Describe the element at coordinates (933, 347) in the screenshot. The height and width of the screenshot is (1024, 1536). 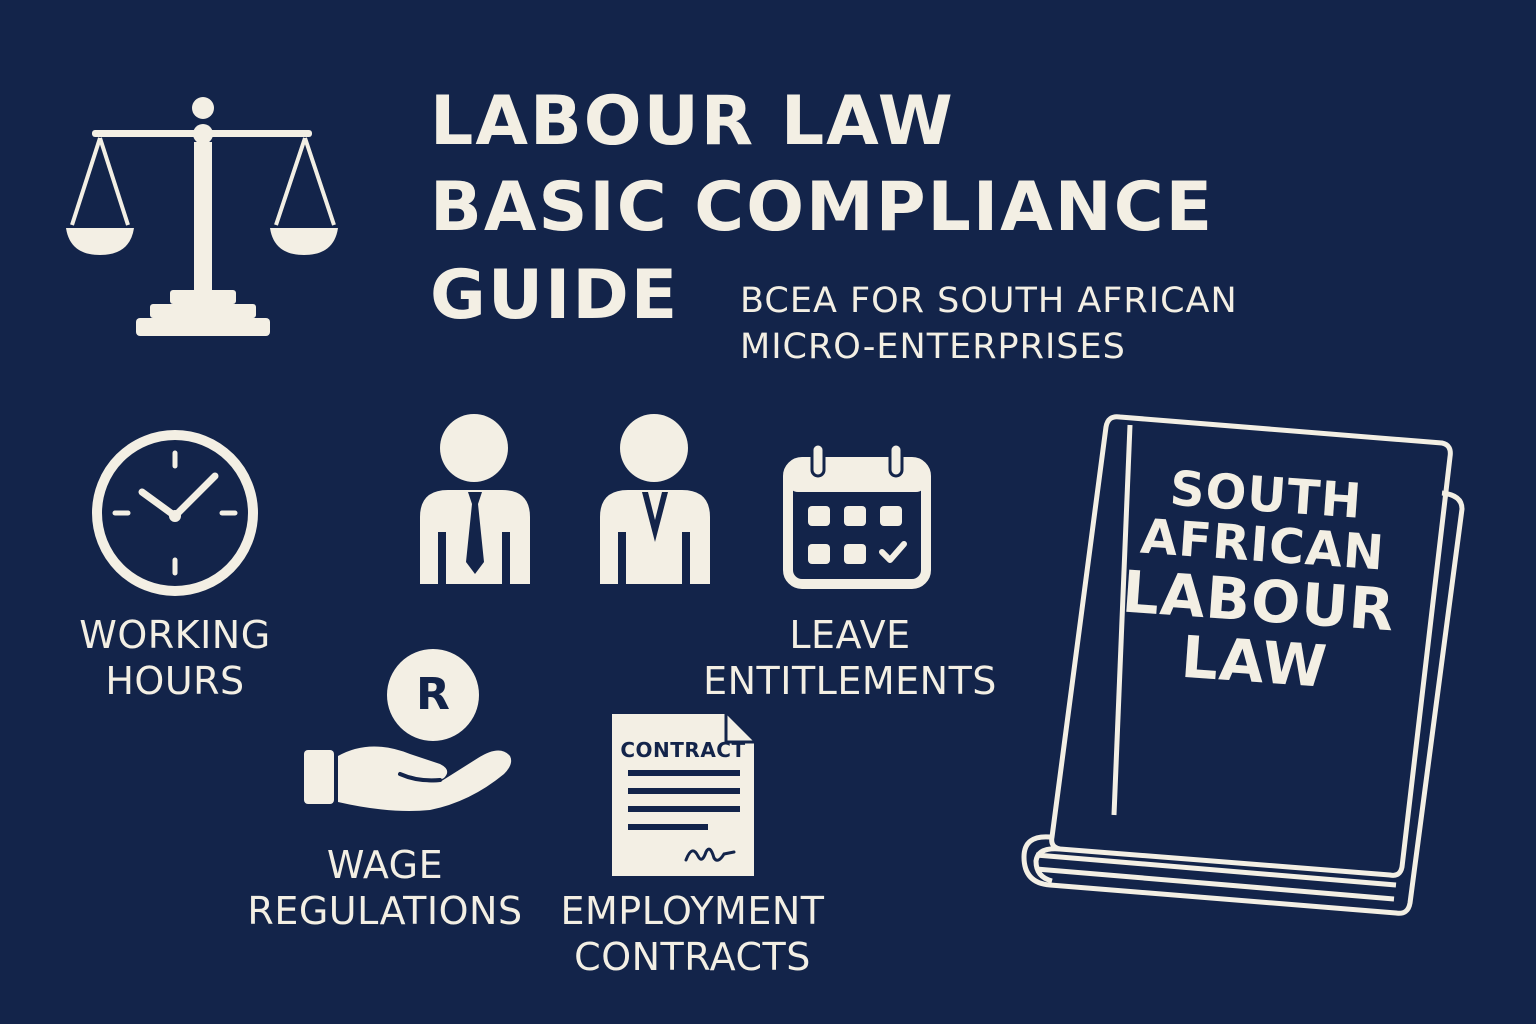
I see `subtitle-line-2: MICRO-ENTERPRISES` at that location.